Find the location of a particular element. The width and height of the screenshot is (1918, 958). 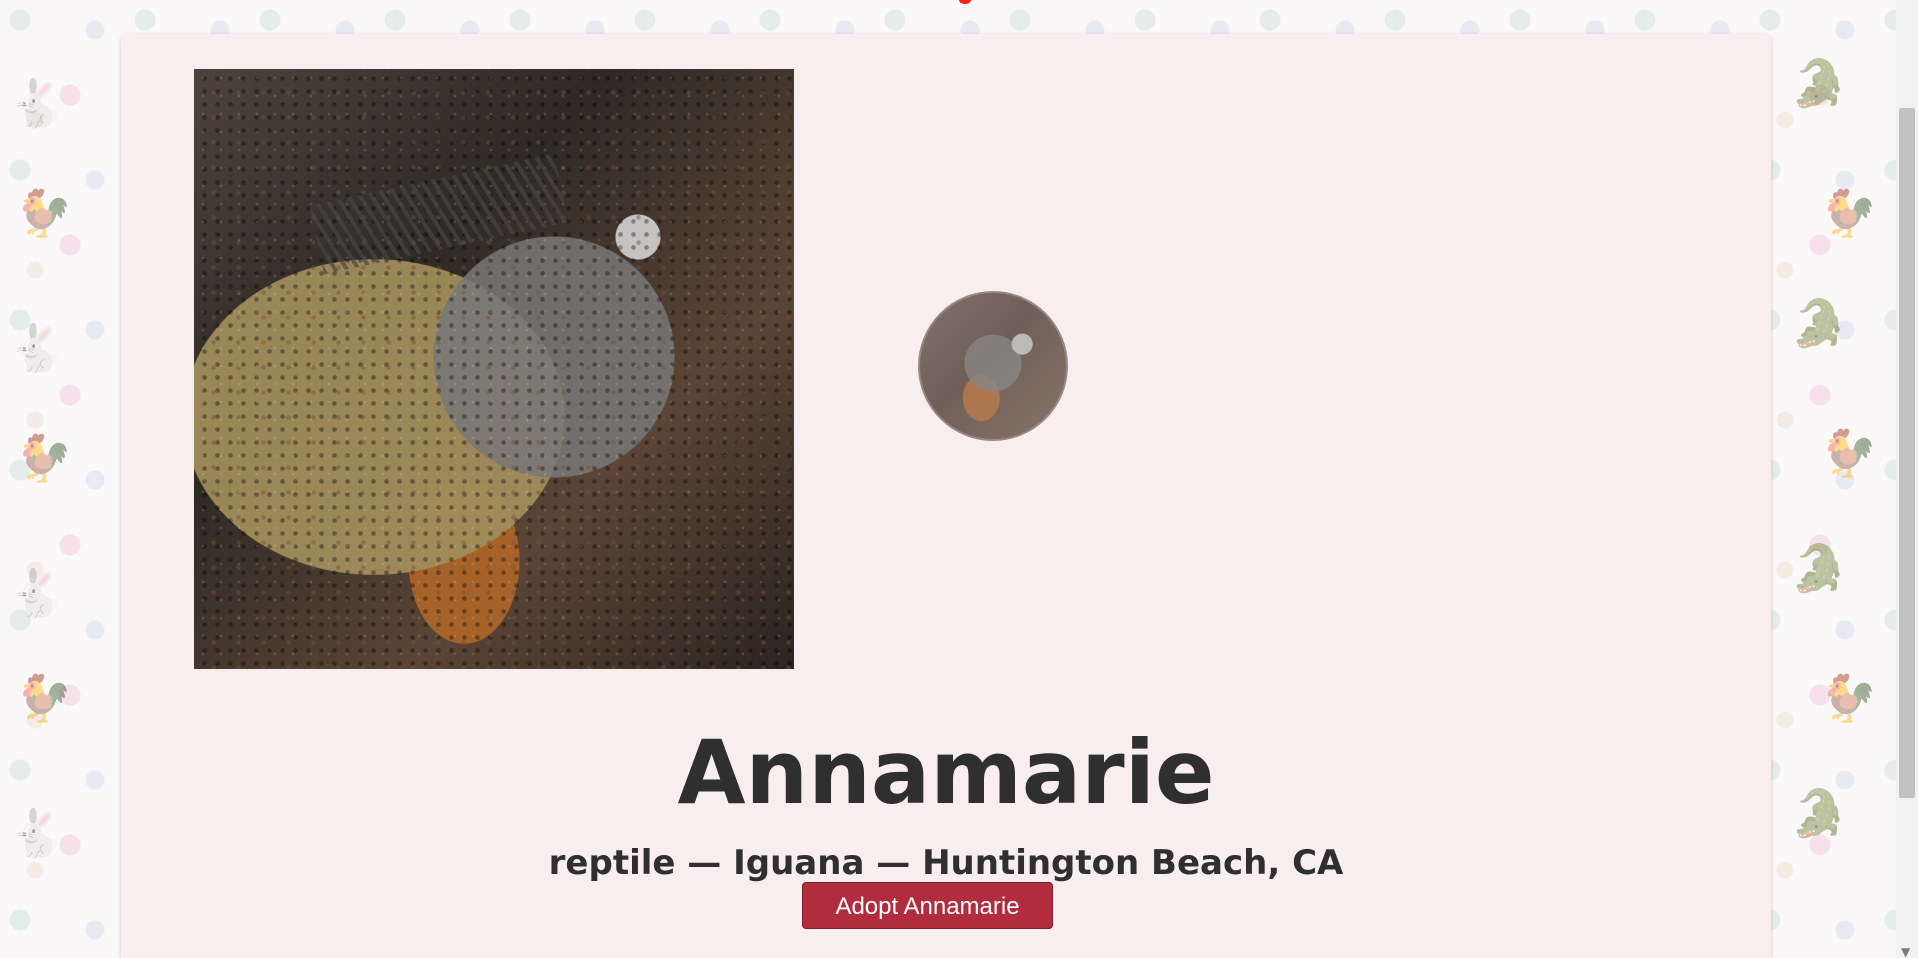

top-red-dot is located at coordinates (965, 2).